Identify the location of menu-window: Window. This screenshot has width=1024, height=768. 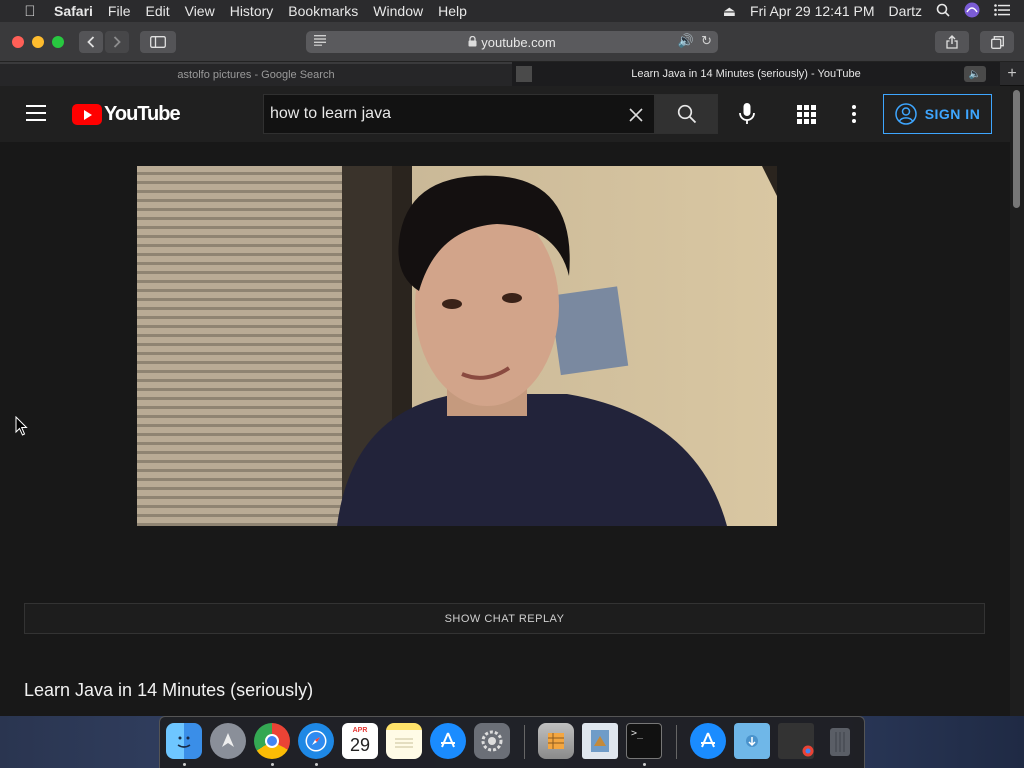
(398, 11).